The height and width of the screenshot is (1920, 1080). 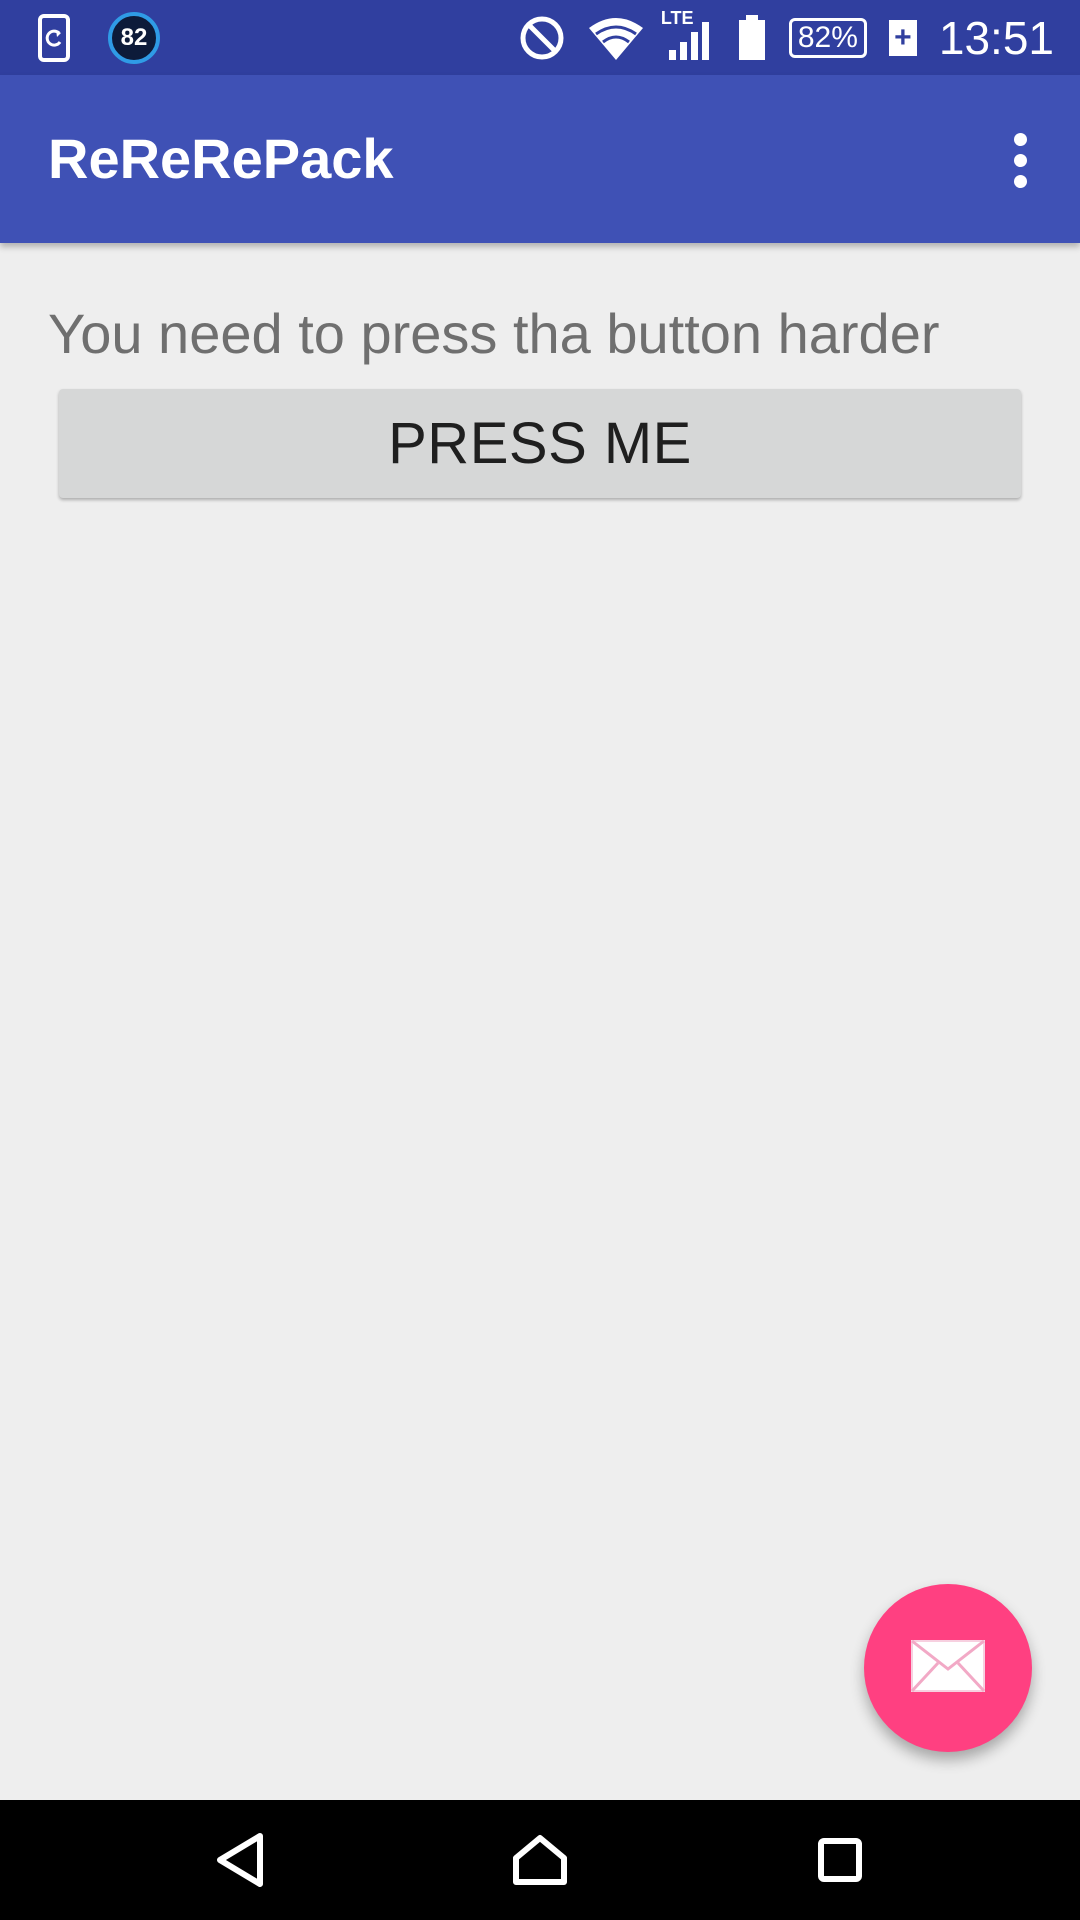 I want to click on battery-icon, so click(x=752, y=38).